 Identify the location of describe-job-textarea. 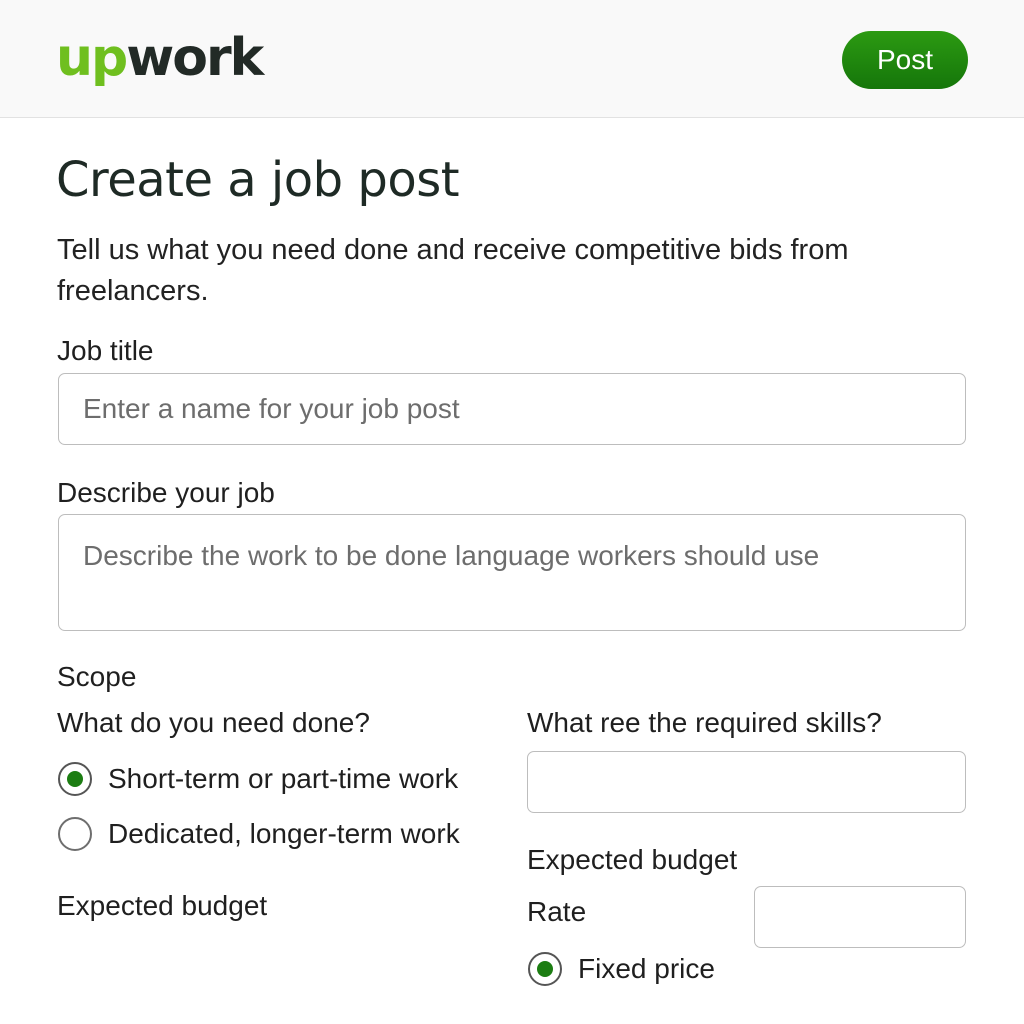
(512, 572).